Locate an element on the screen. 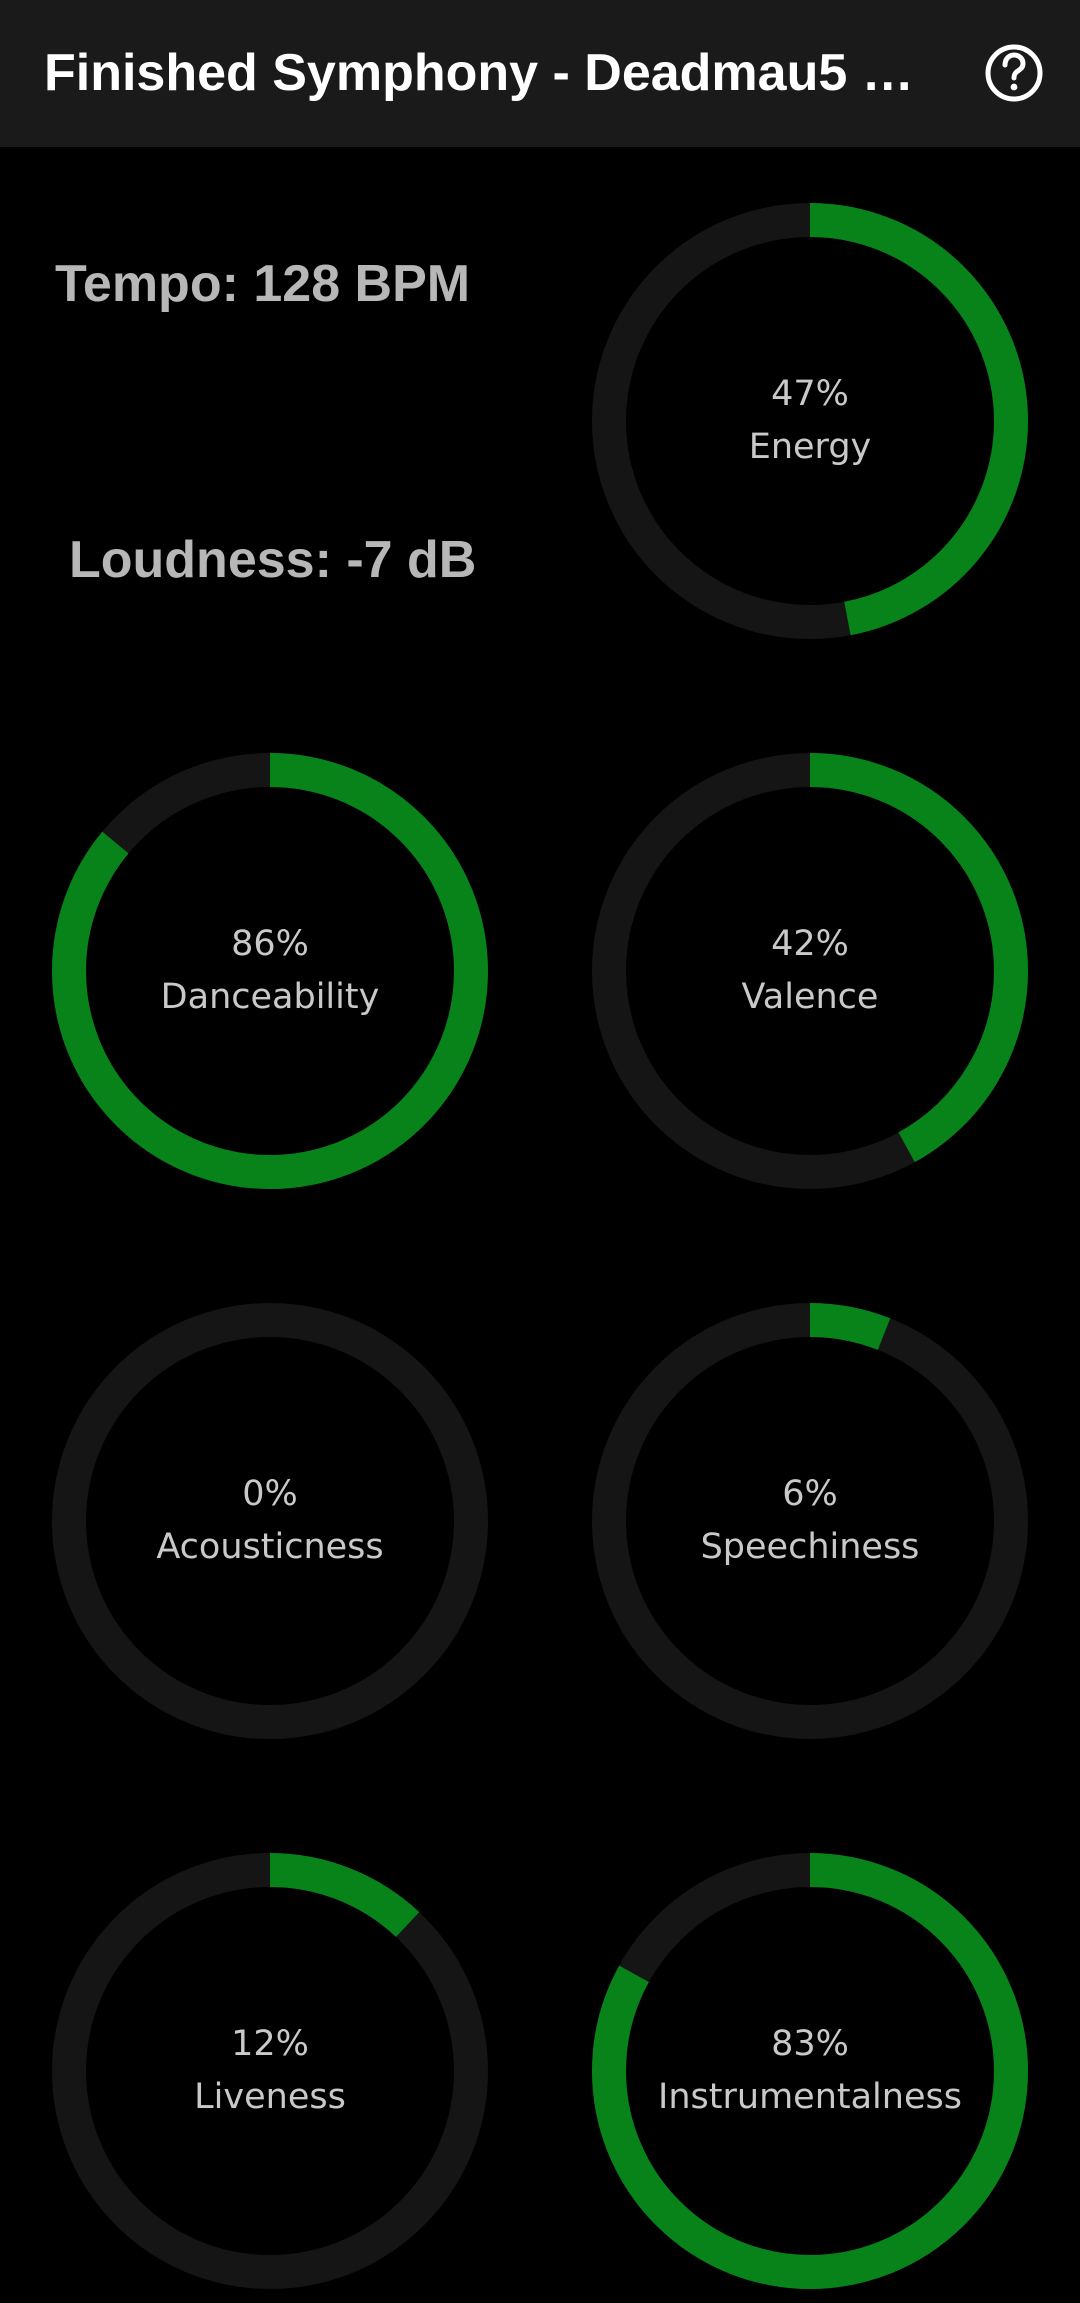  instrumentalness-gauge: 83% Instrumentalness is located at coordinates (810, 2071).